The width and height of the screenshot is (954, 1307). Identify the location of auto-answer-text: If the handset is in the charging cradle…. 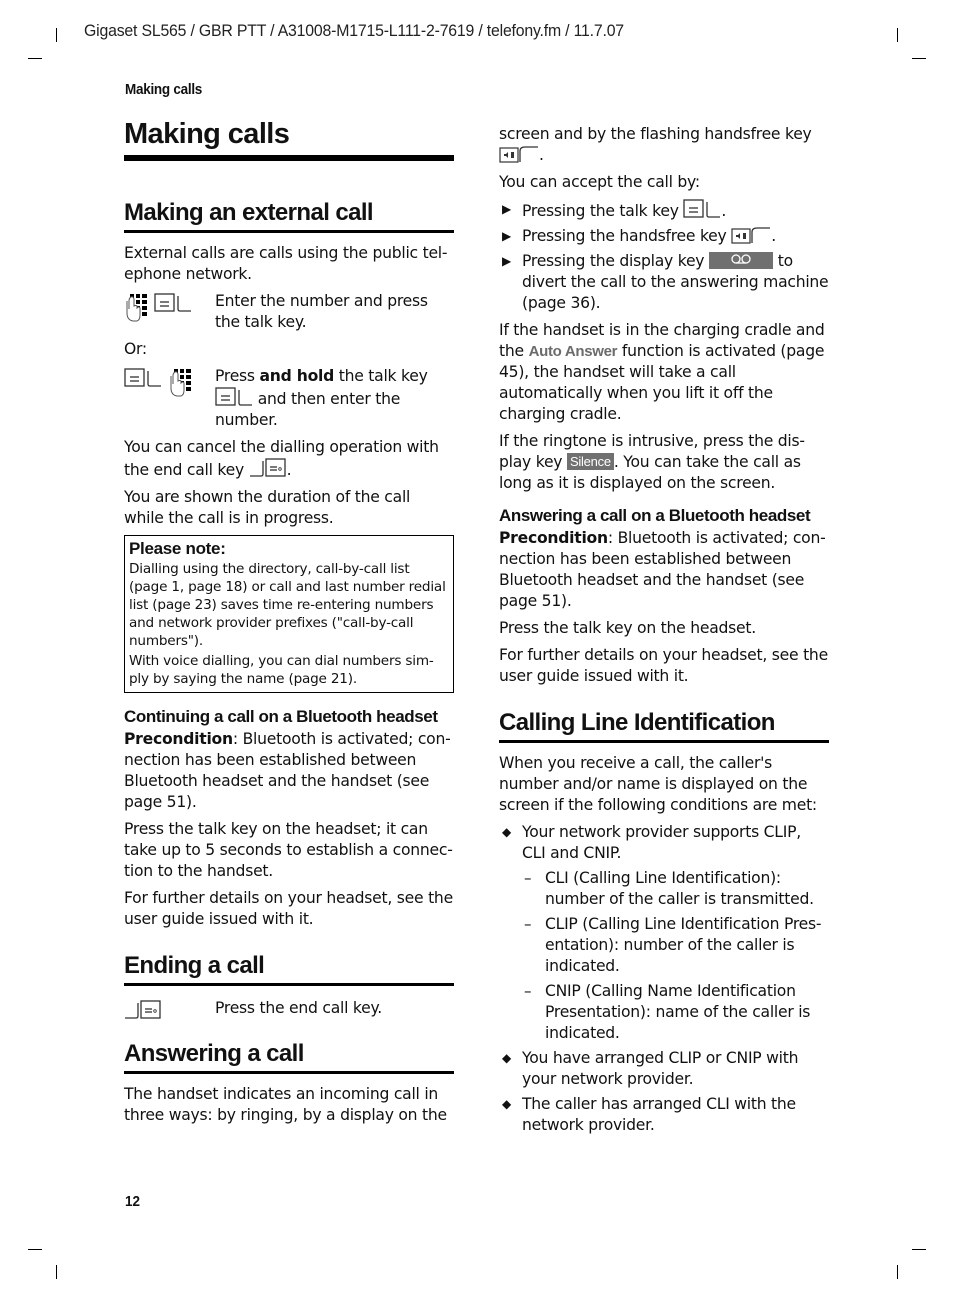
(664, 372).